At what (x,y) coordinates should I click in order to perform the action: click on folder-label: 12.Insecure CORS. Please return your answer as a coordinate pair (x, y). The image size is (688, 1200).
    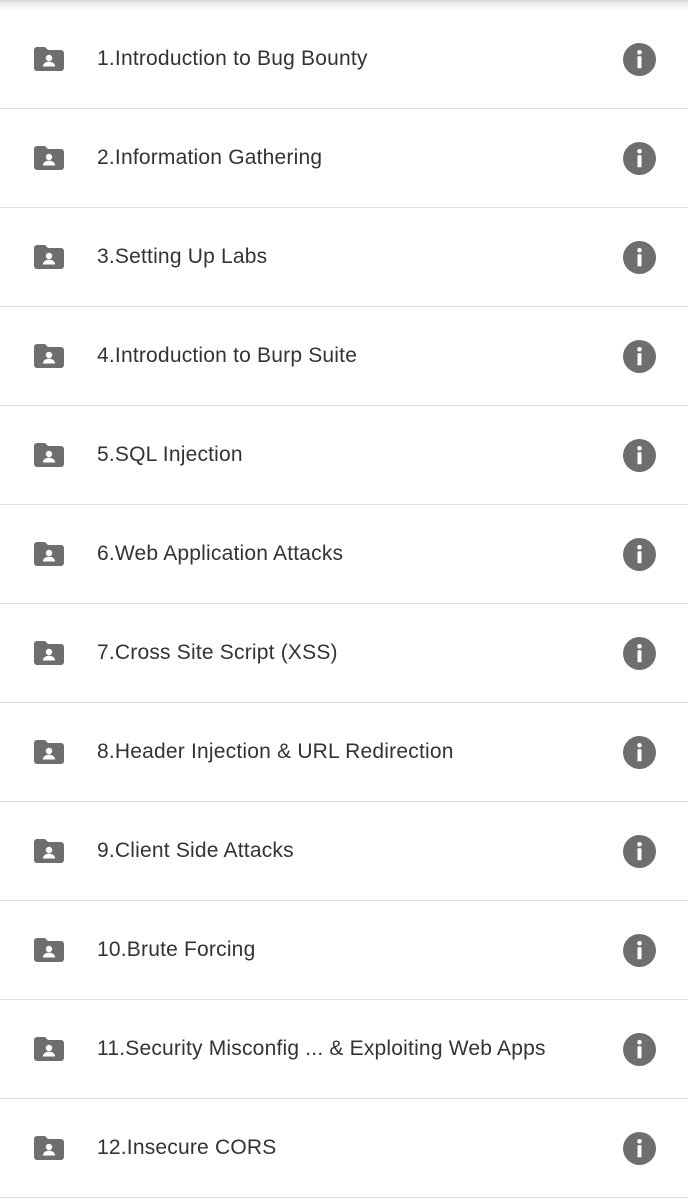
    Looking at the image, I should click on (187, 1147).